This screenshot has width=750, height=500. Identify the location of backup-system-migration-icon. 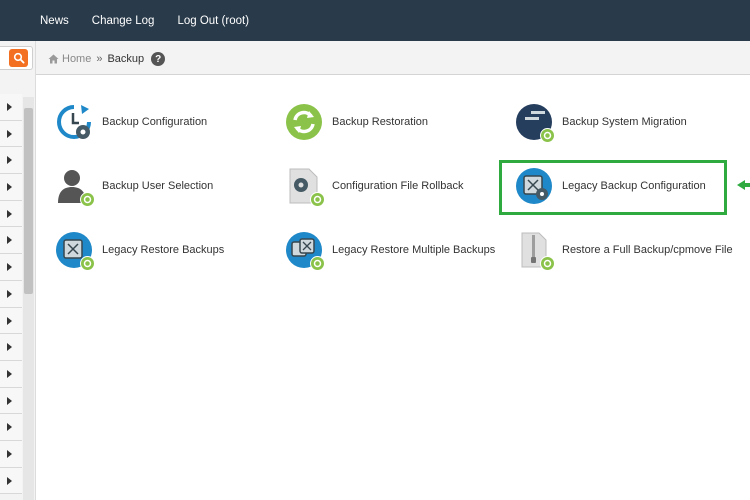
(535, 123).